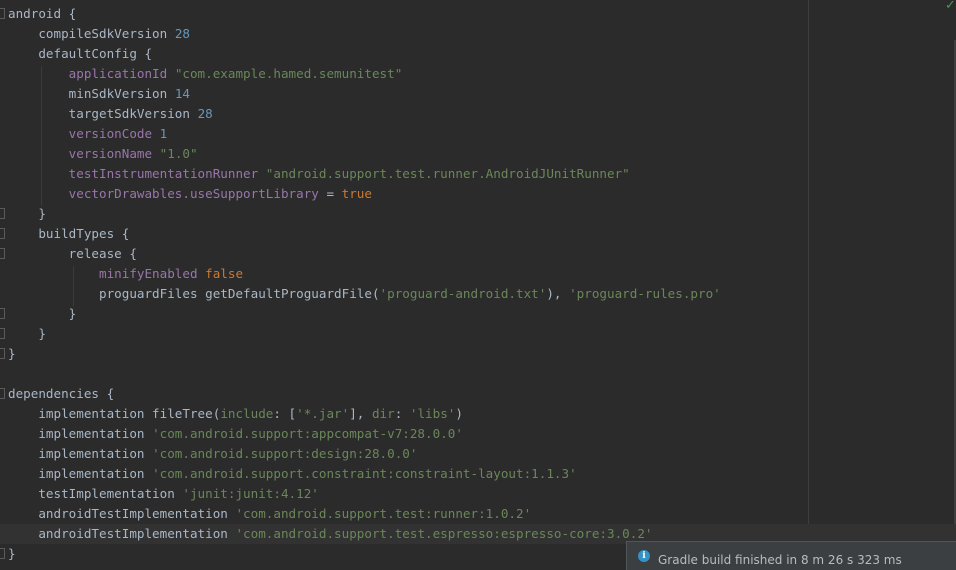  What do you see at coordinates (478, 274) in the screenshot?
I see `code-line: minifyEnabled false` at bounding box center [478, 274].